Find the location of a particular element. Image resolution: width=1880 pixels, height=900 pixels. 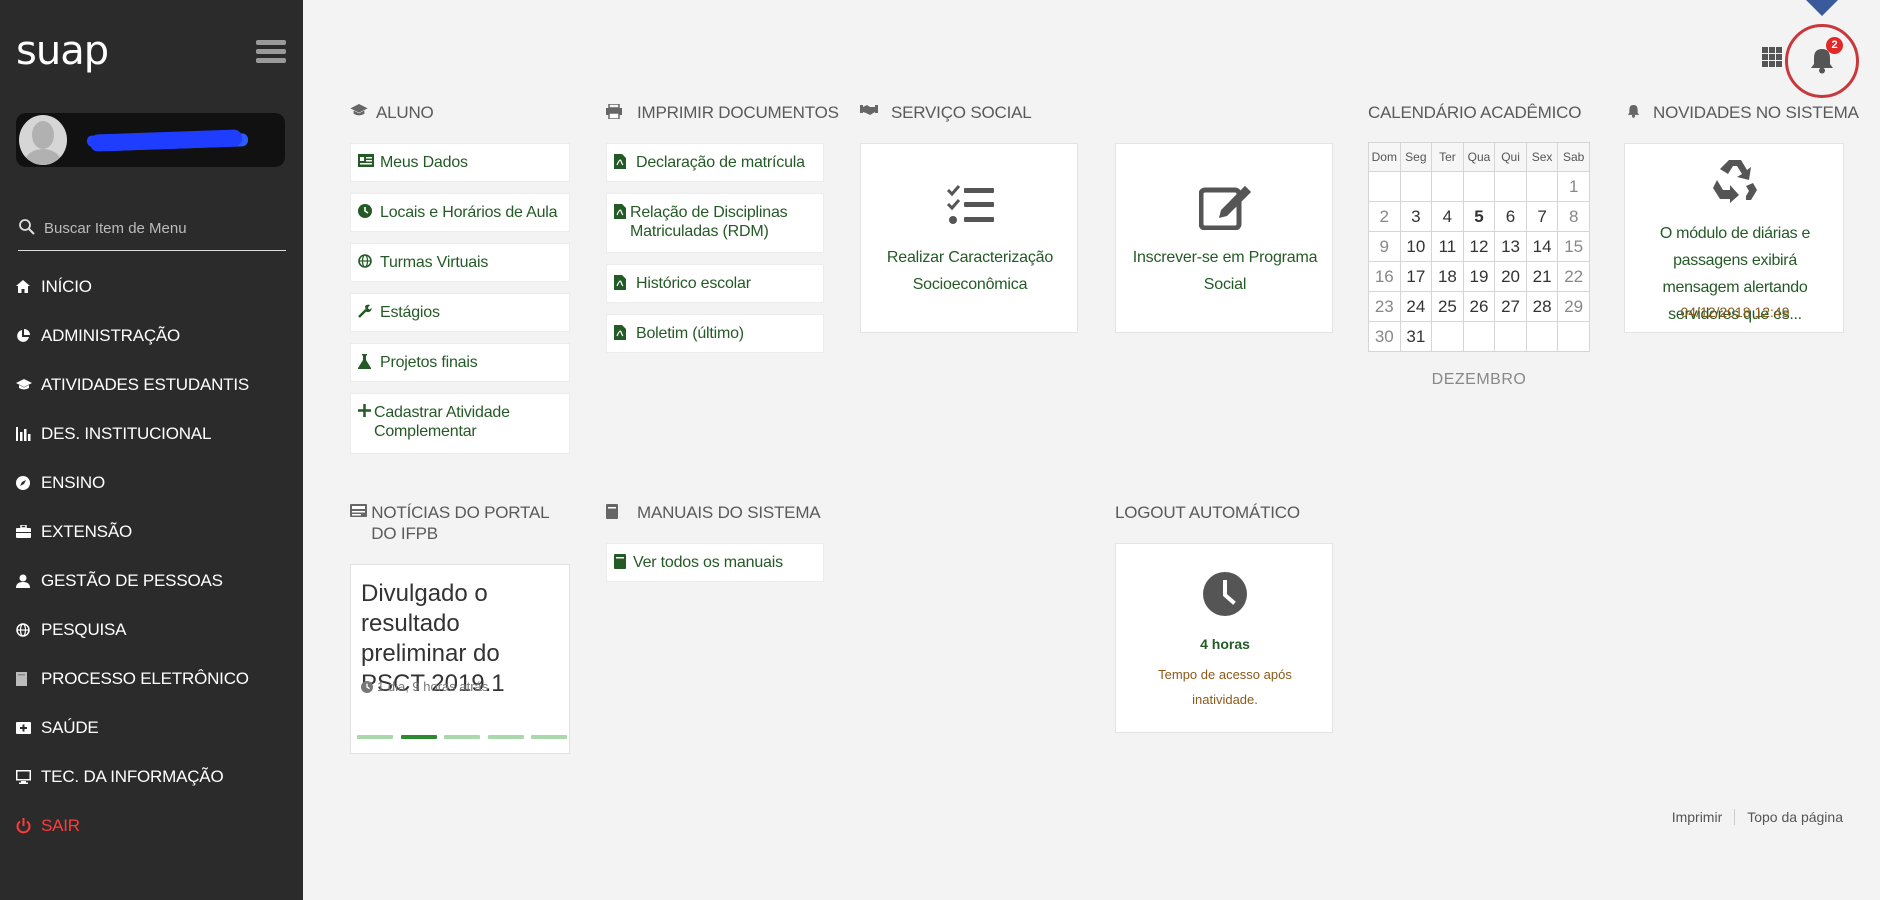

novidade-date: 04/12/2018 12:49 is located at coordinates (1735, 312).